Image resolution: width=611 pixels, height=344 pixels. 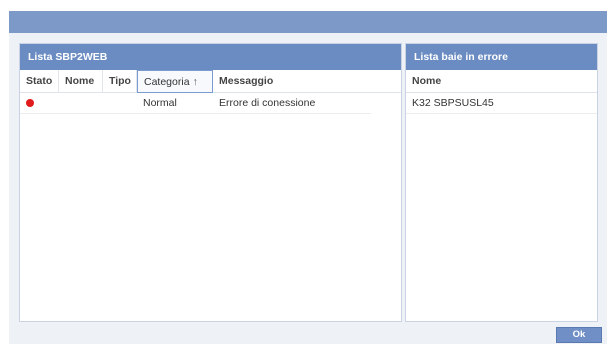 What do you see at coordinates (501, 57) in the screenshot?
I see `failed-bays-title: Lista baie in errore` at bounding box center [501, 57].